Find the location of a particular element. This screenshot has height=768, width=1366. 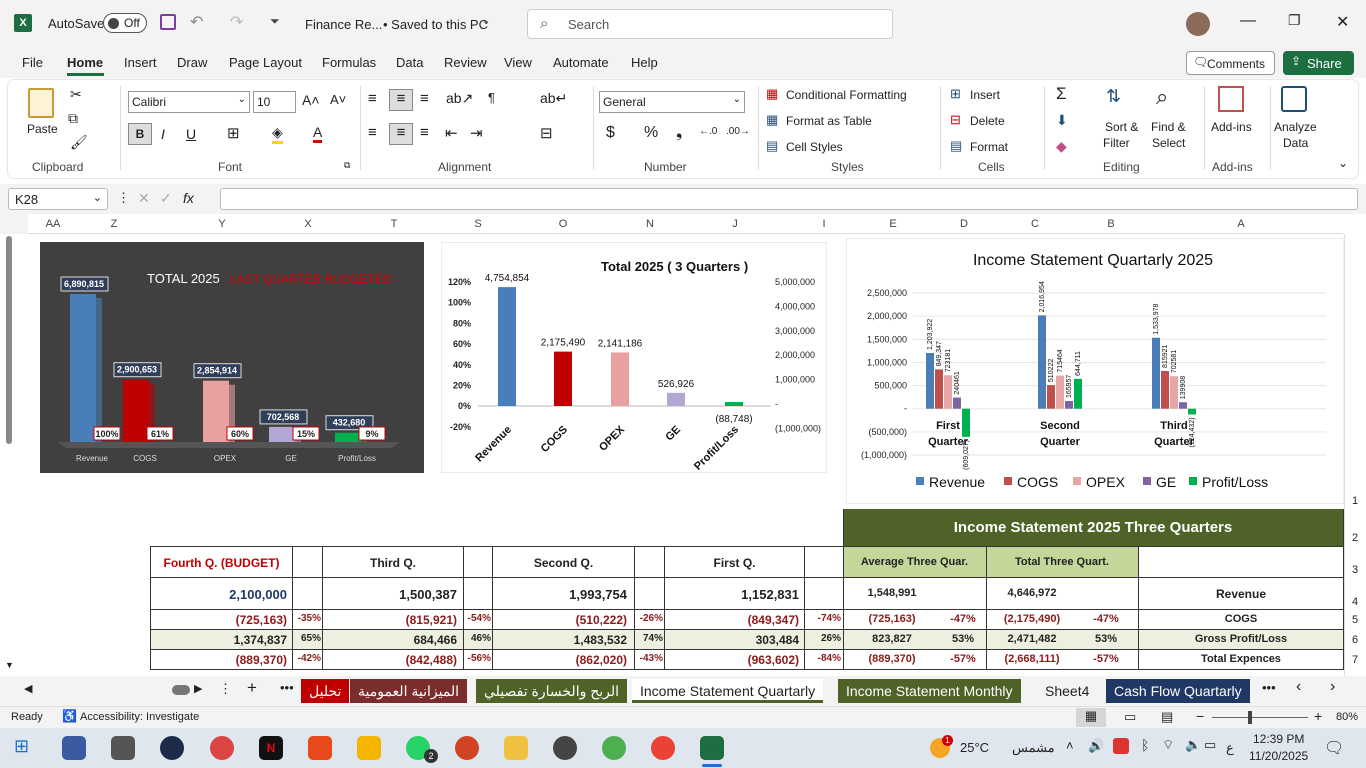

more-options-icon: ⋮ is located at coordinates (123, 198).